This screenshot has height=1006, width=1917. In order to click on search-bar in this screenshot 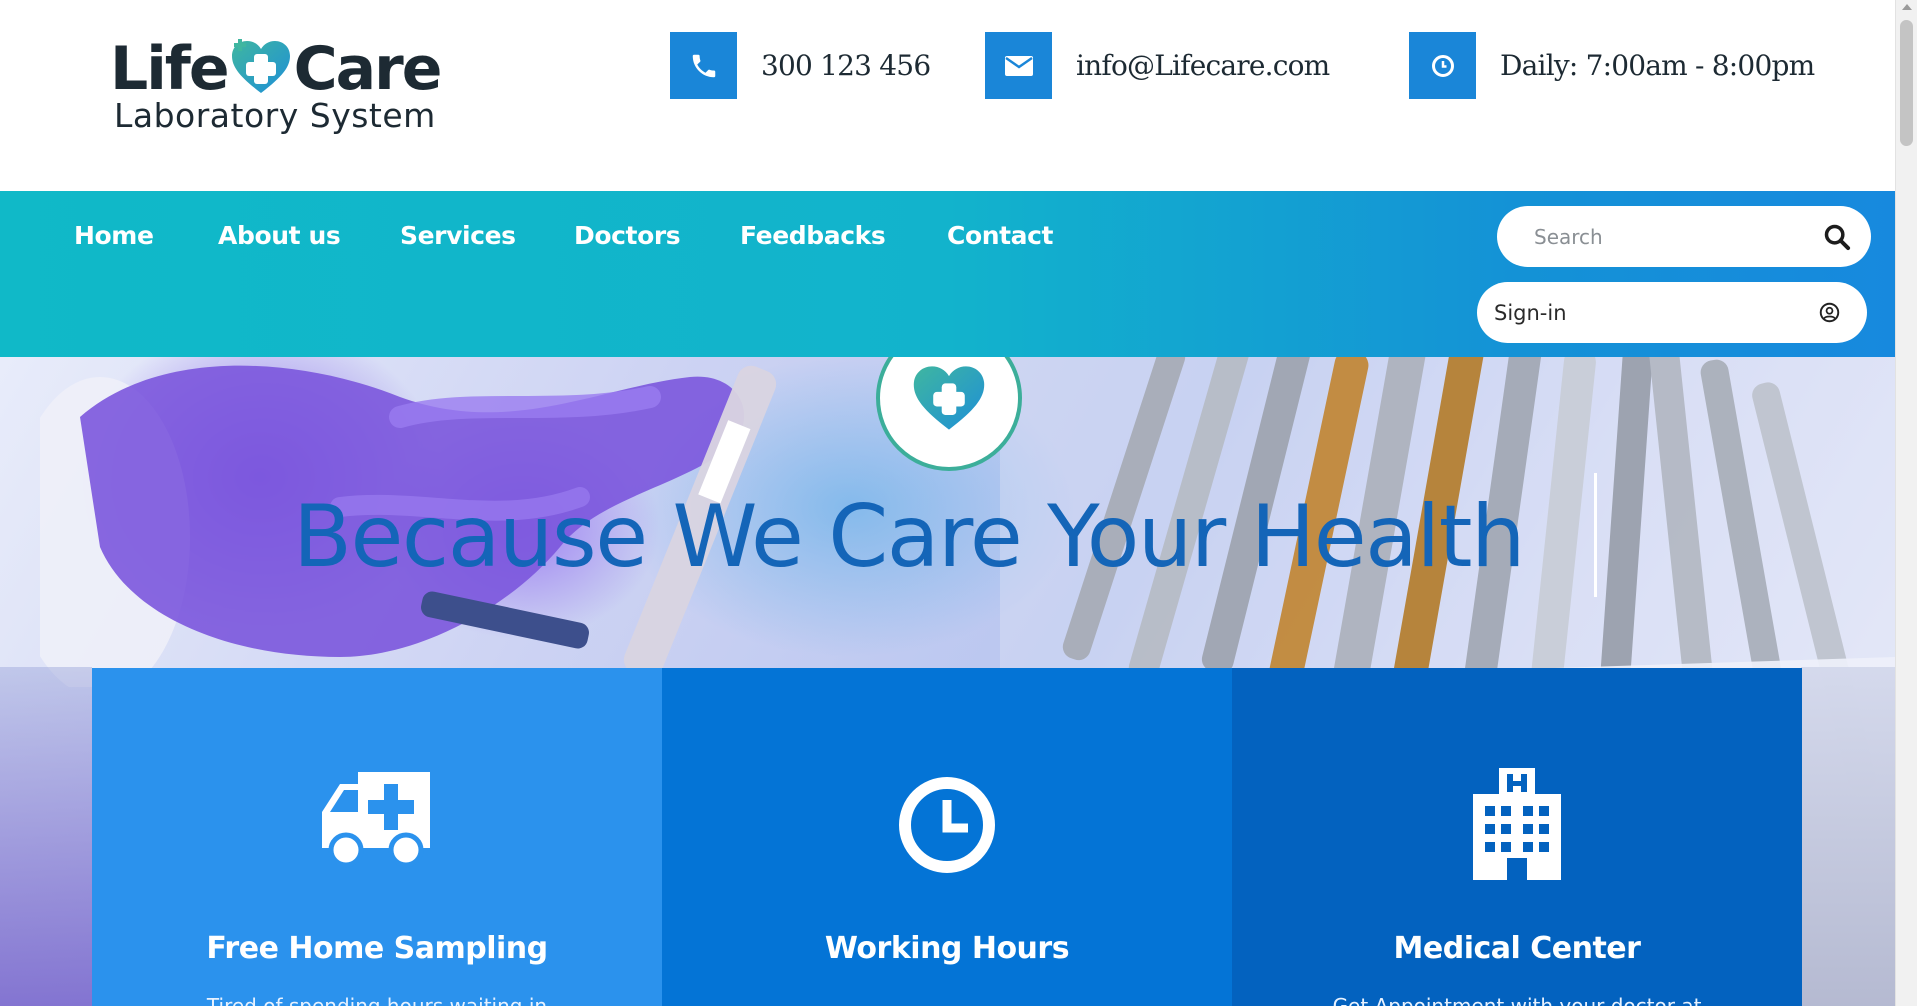, I will do `click(1684, 236)`.